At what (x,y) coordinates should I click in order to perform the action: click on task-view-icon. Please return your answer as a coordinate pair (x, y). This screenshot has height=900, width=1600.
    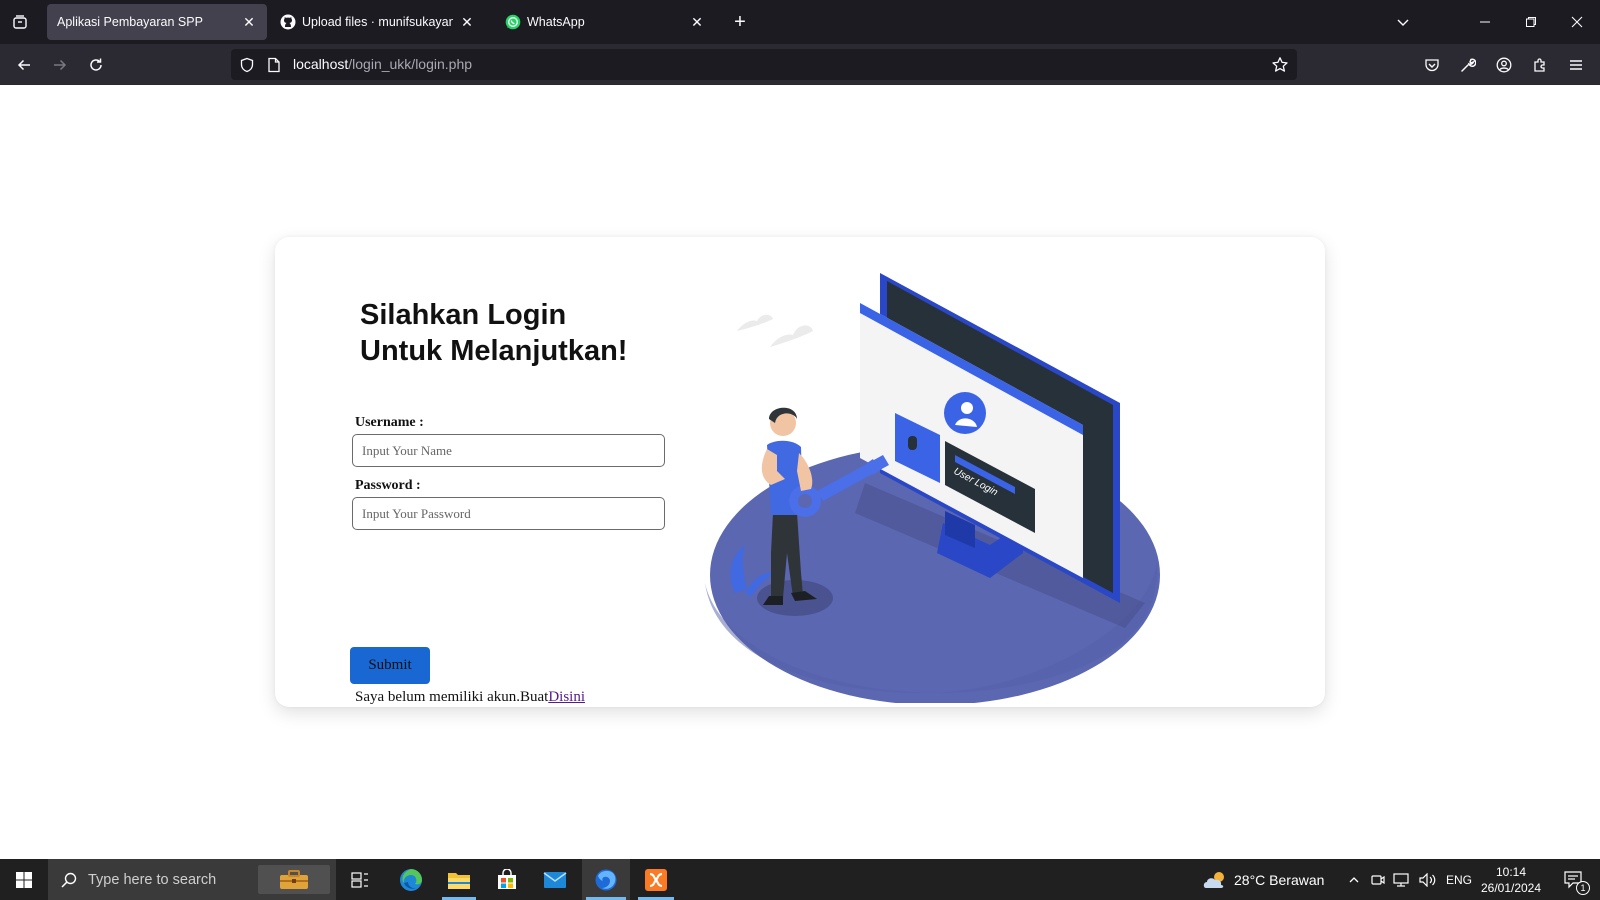
    Looking at the image, I should click on (360, 879).